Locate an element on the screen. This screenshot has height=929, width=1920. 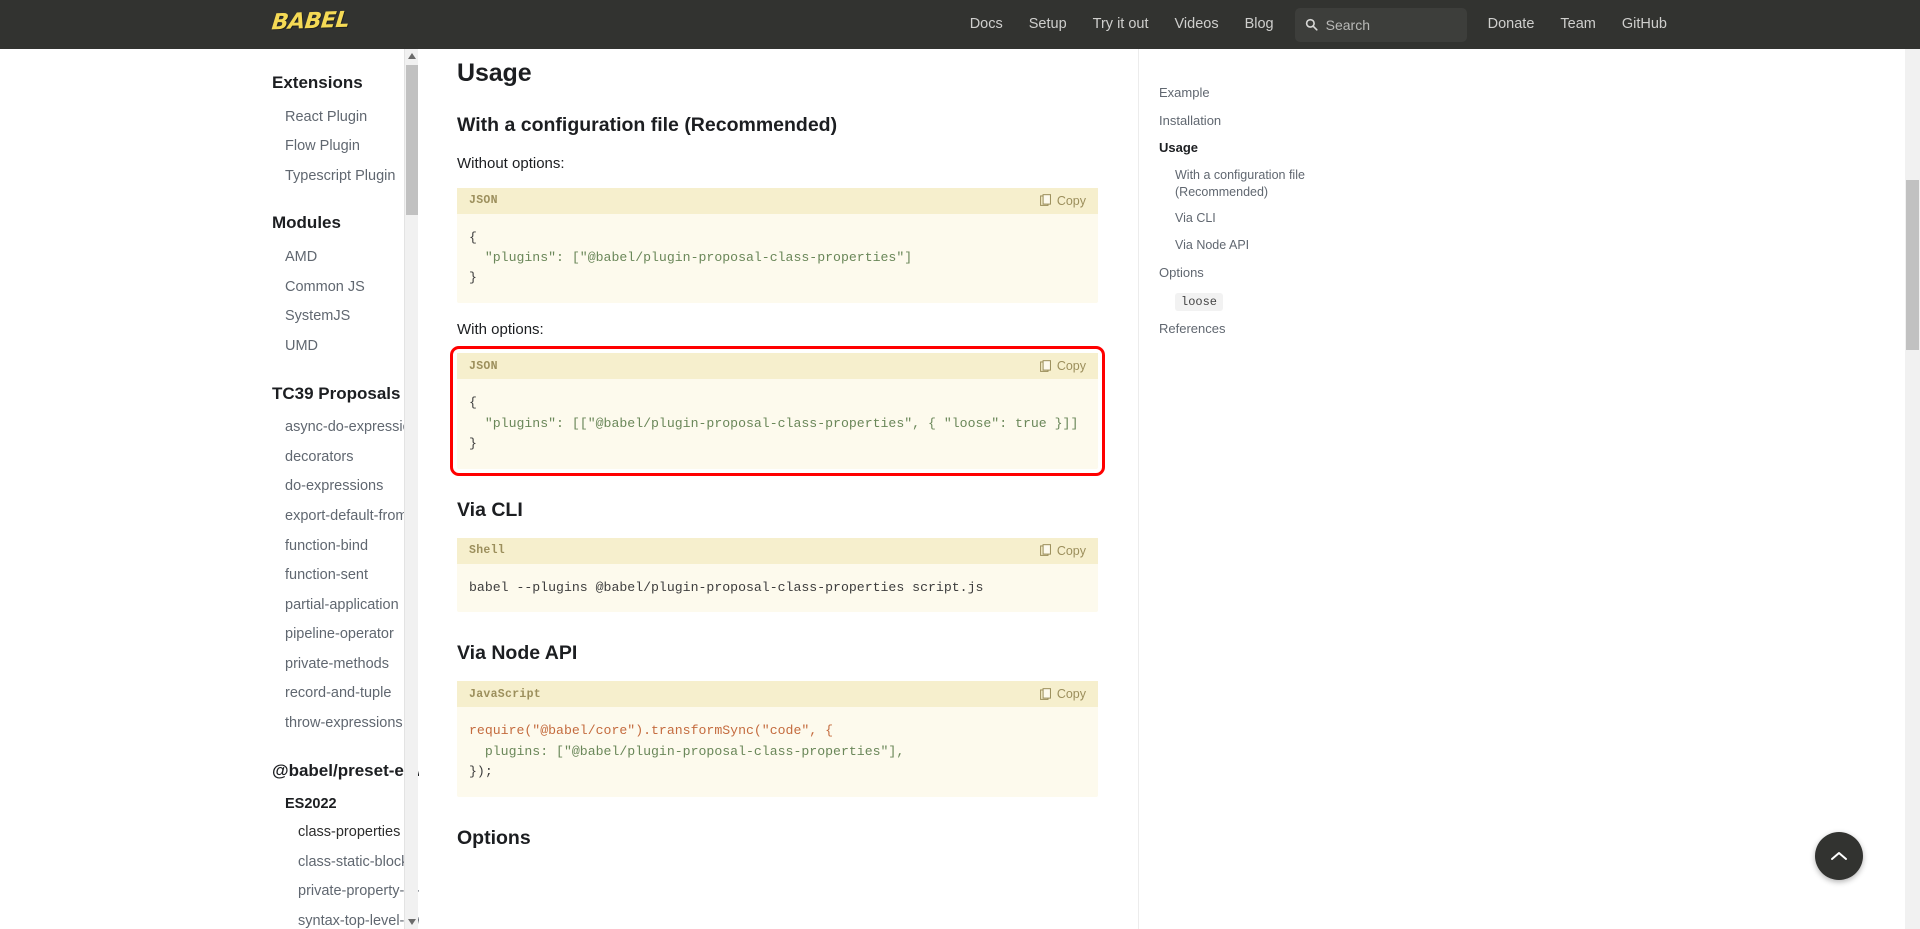
babel-logo: BABEL is located at coordinates (311, 21).